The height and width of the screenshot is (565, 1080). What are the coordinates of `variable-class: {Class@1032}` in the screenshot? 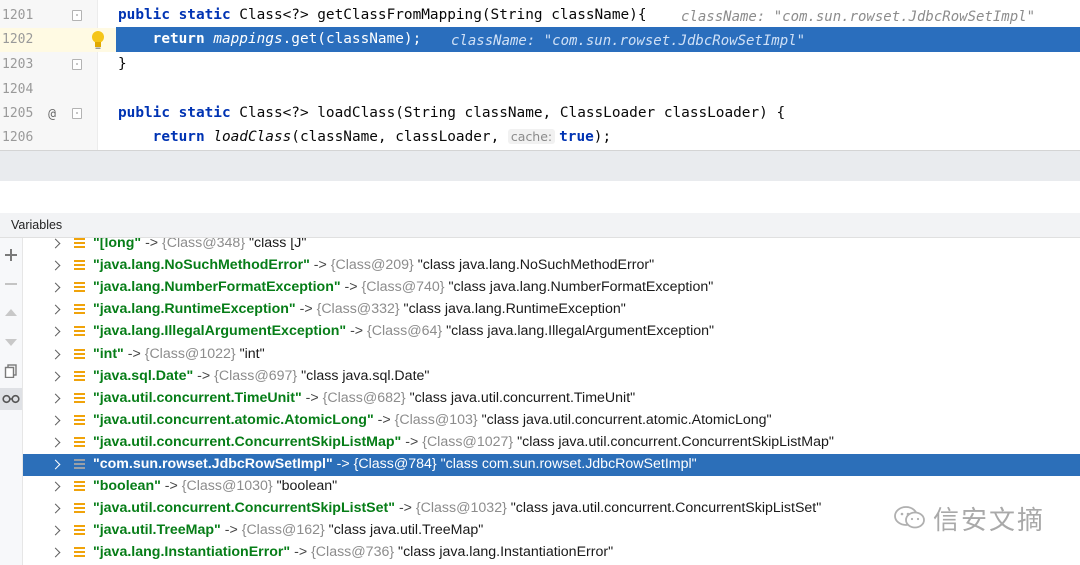 It's located at (461, 508).